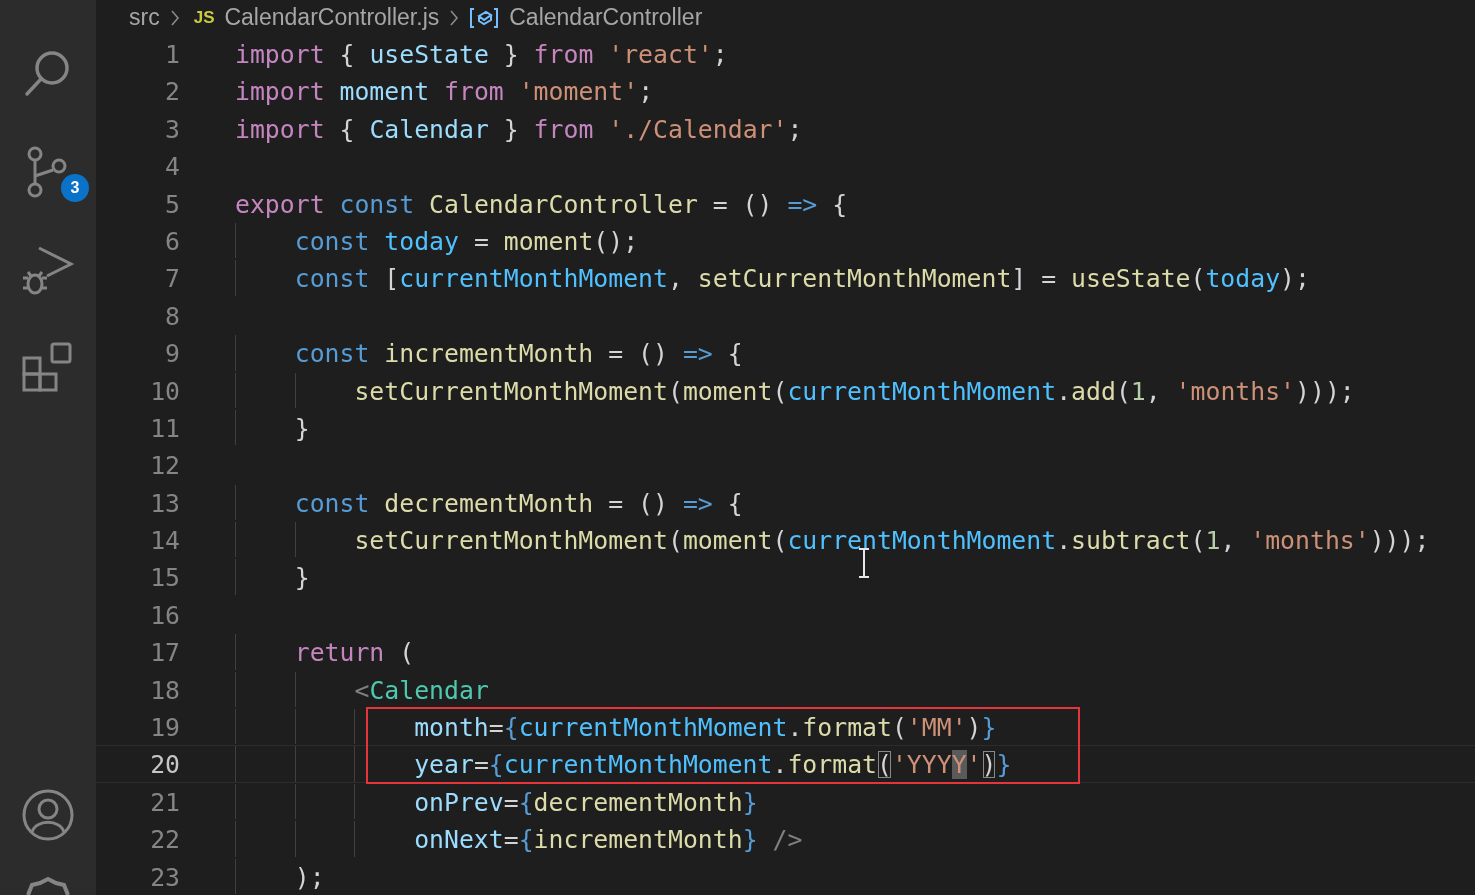  I want to click on line-number: 11, so click(164, 428).